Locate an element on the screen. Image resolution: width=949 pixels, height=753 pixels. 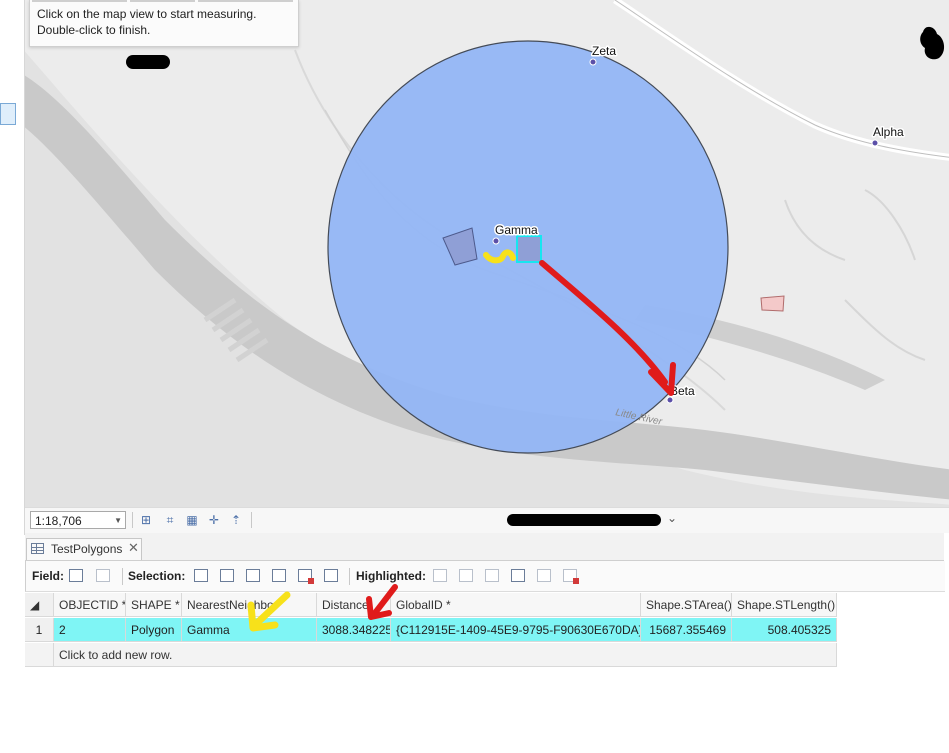
table-grid-icon: ▦ is located at coordinates (192, 520).